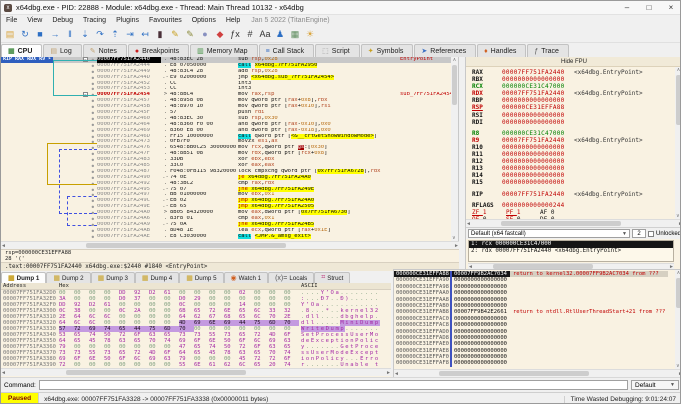  Describe the element at coordinates (573, 168) in the screenshot. I see `register-row: R13 0000000000000000` at that location.